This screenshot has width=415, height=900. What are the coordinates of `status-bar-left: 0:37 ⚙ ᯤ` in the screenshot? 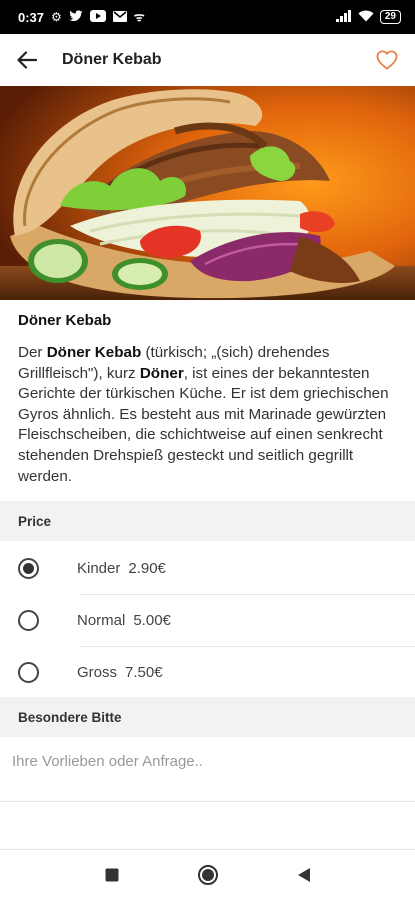 It's located at (81, 17).